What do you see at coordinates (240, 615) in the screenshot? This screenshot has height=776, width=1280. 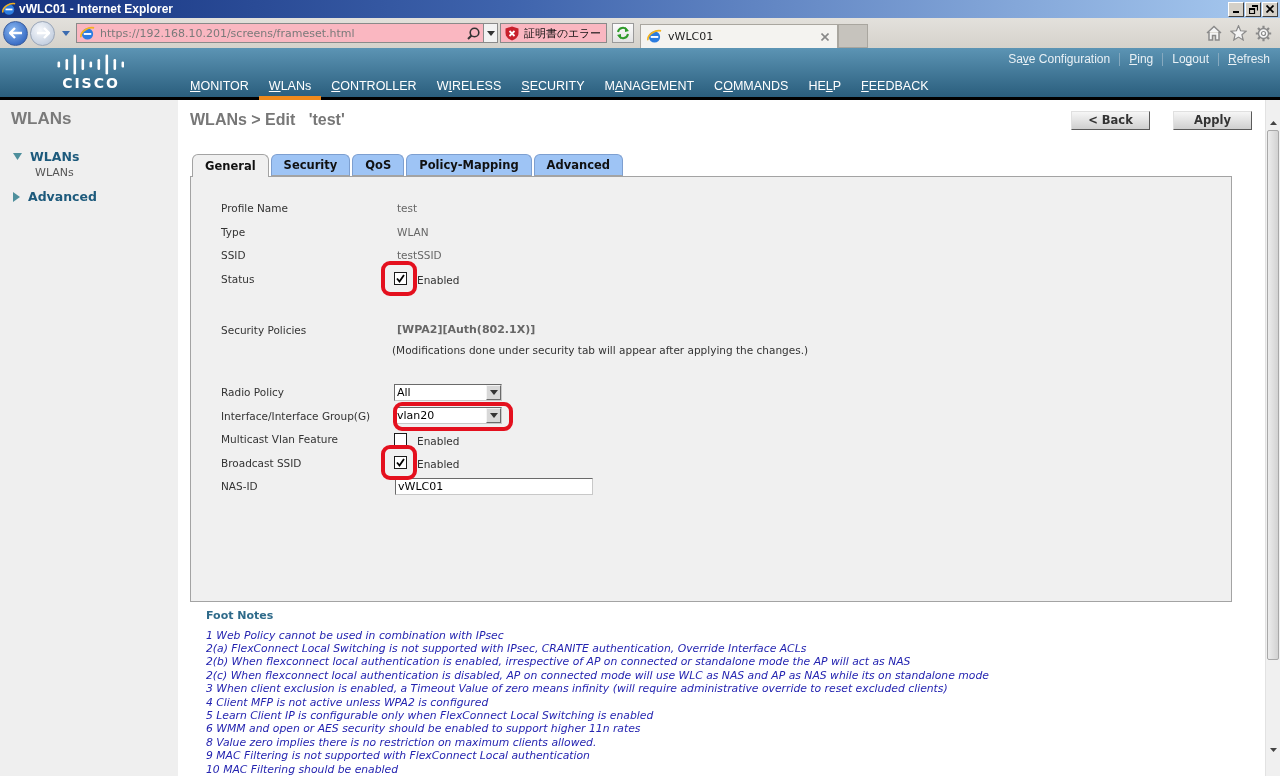 I see `footnotes-title: Foot Notes` at bounding box center [240, 615].